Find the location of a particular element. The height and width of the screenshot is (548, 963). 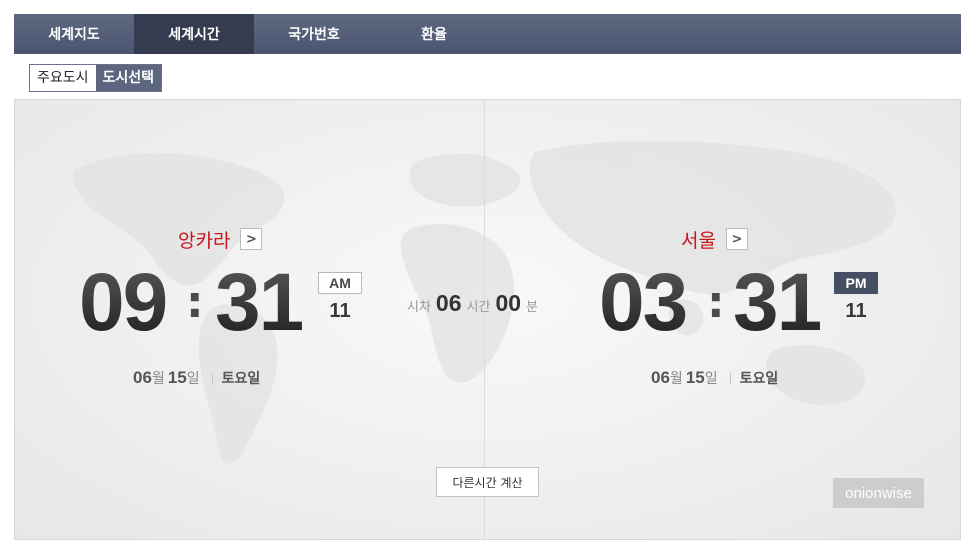

left-city-header: 앙카라 > is located at coordinates (220, 239).